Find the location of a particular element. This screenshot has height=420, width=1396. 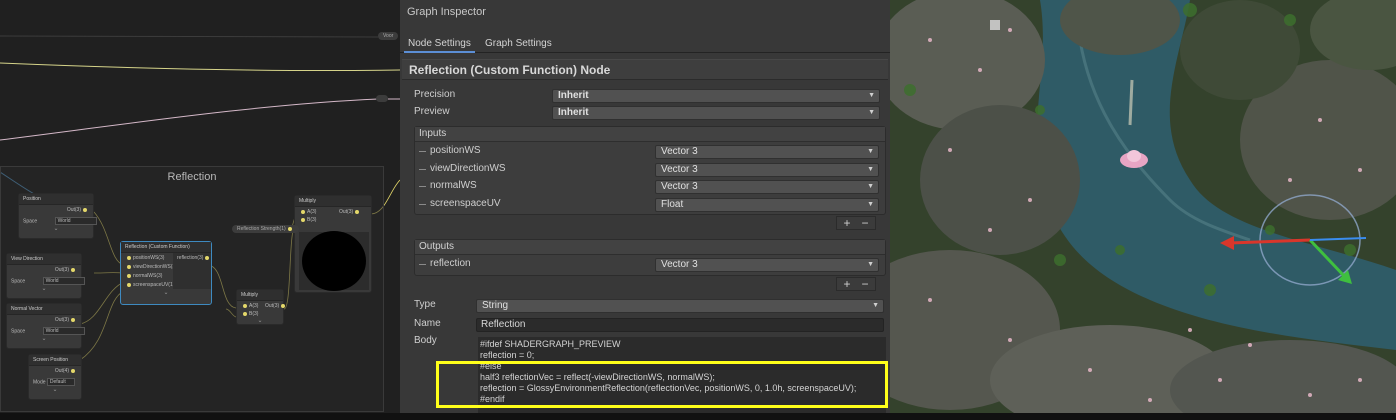

group-title: Reflection is located at coordinates (192, 177).